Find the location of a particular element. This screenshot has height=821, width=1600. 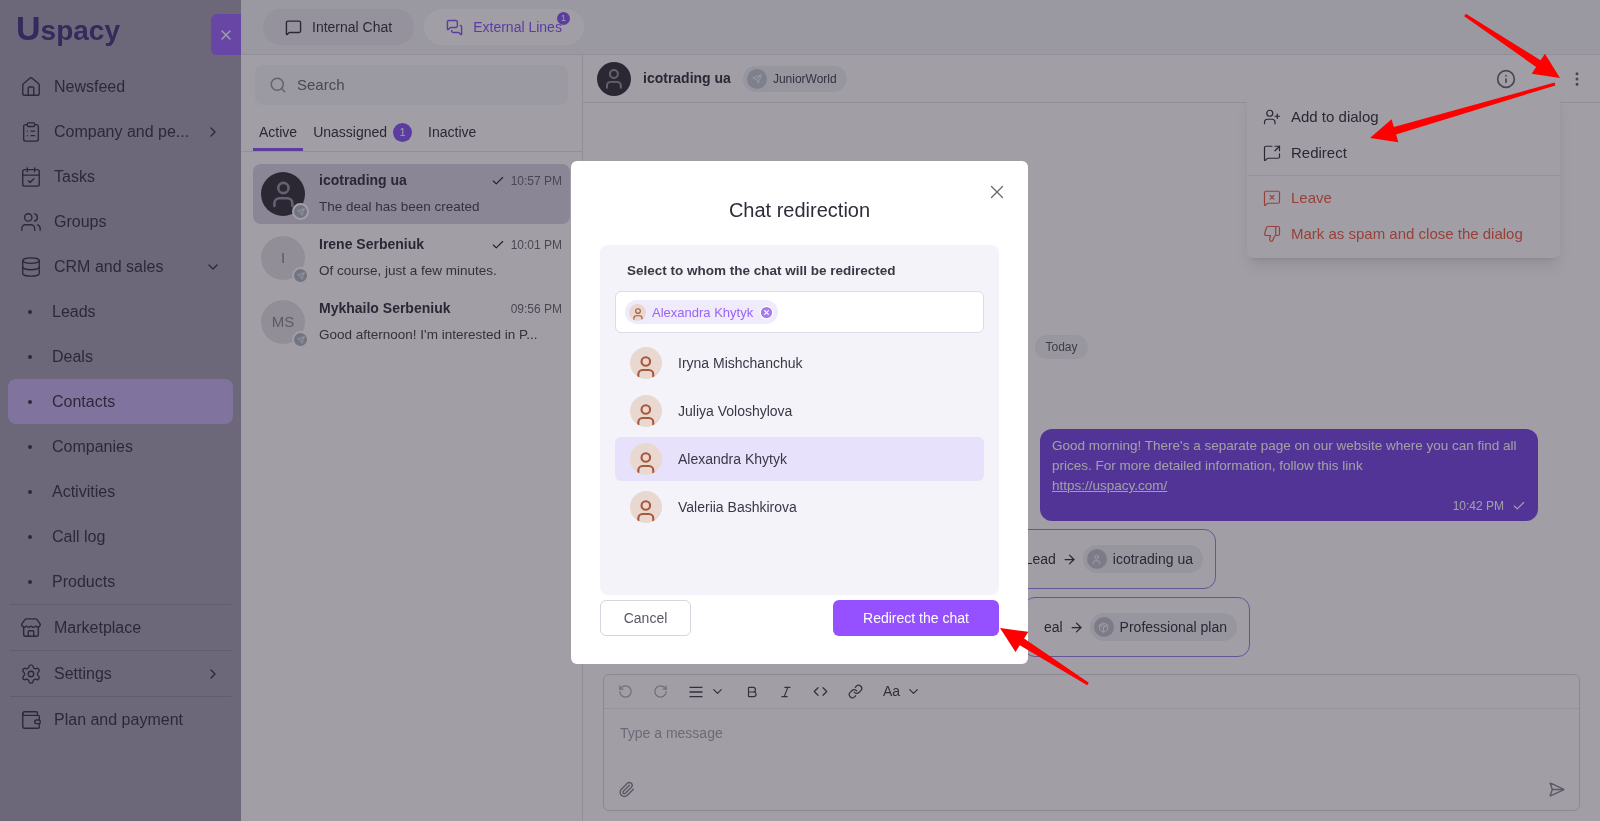

recipient-field: Alexandra Khytyk is located at coordinates (799, 312).